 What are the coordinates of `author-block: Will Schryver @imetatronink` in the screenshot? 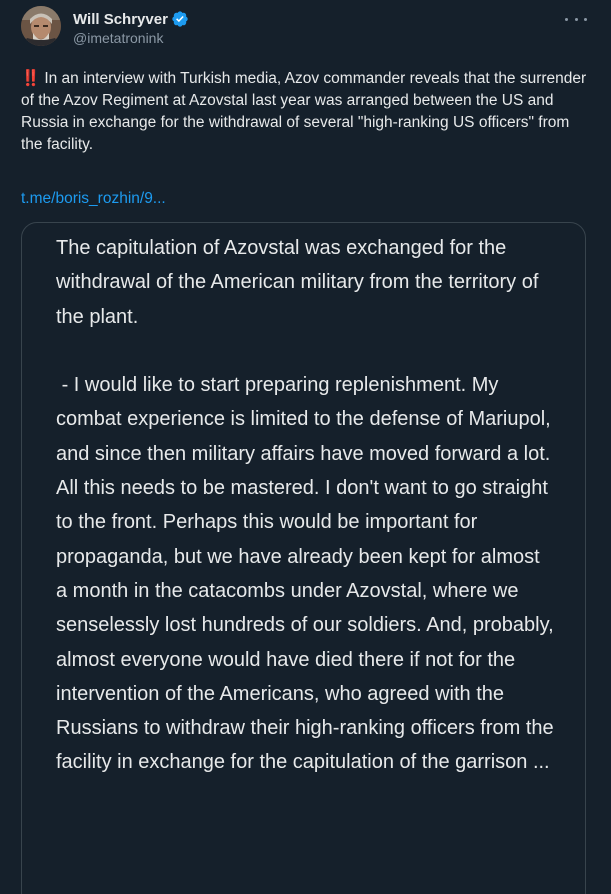 It's located at (131, 27).